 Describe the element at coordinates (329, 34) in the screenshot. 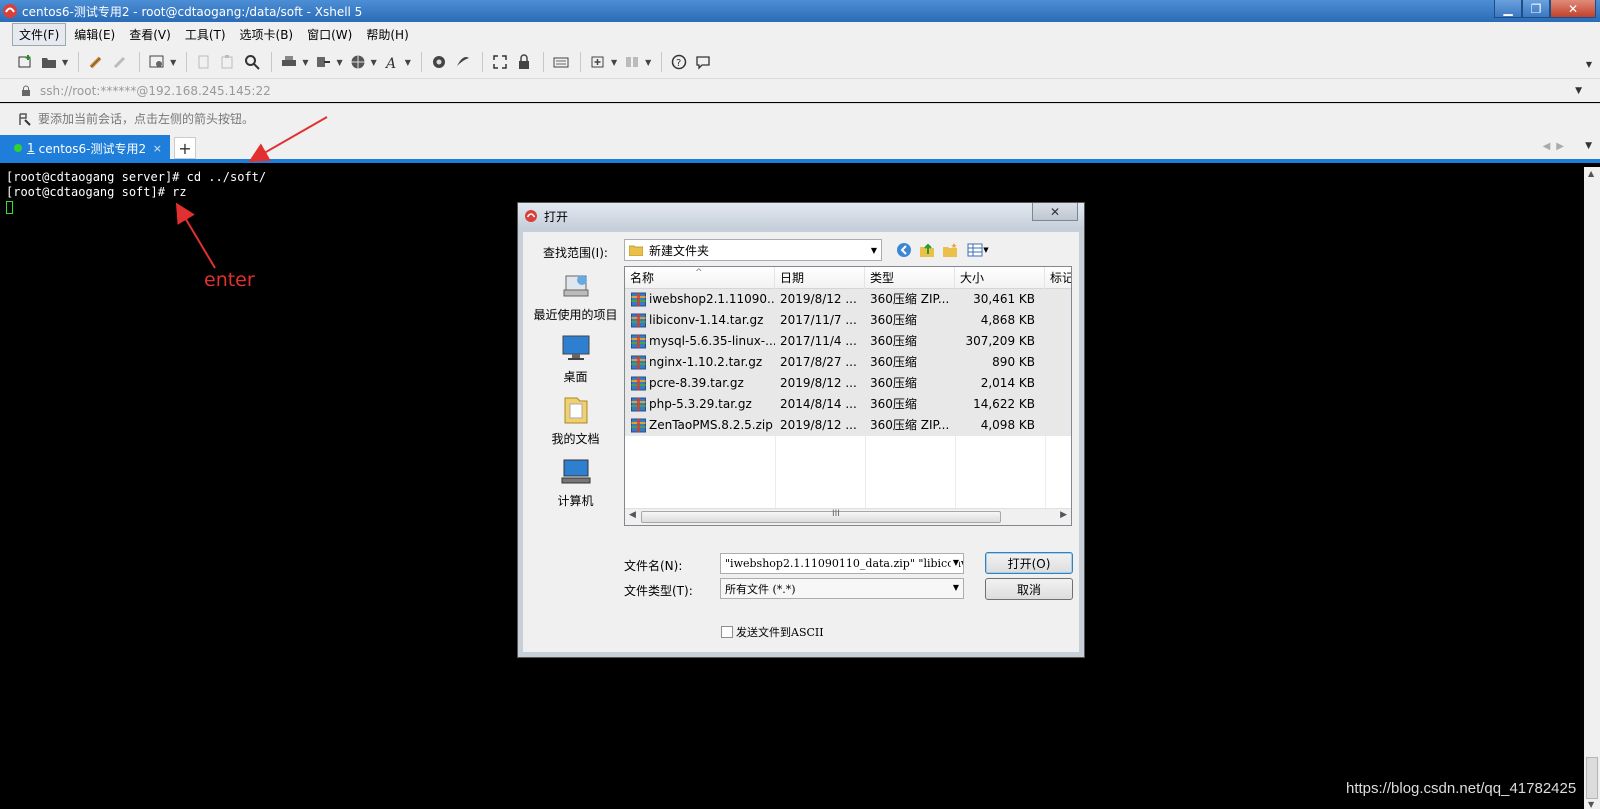

I see `menu-window: 窗口(W)` at that location.